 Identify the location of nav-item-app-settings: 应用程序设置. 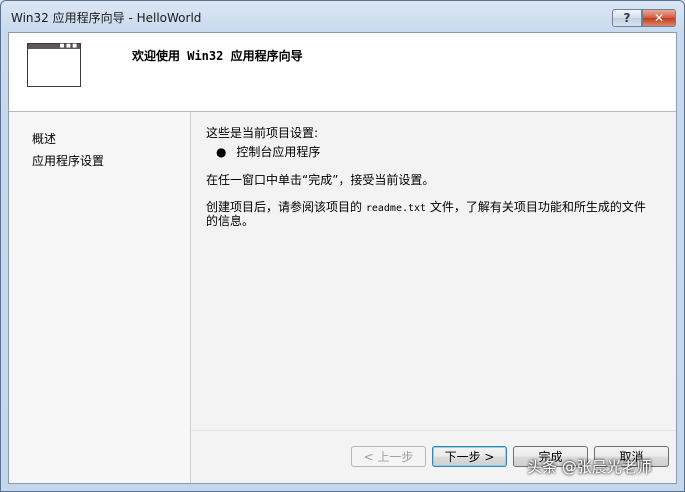
(68, 160).